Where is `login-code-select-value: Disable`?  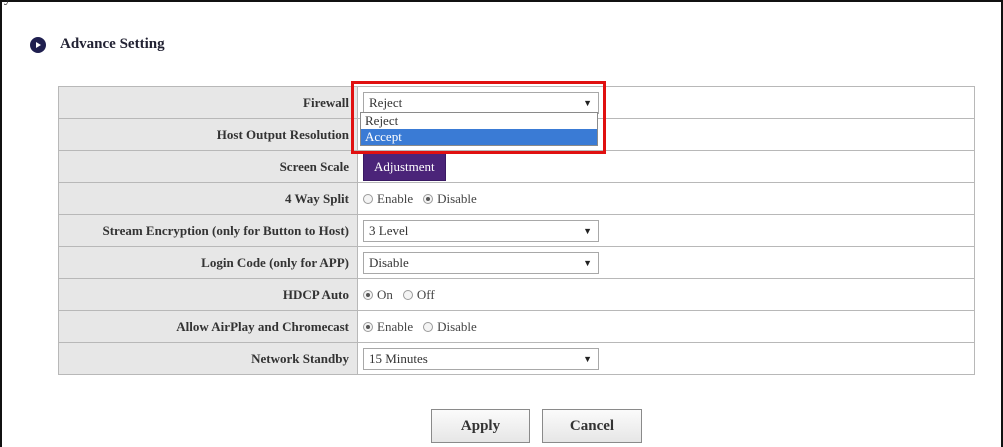 login-code-select-value: Disable is located at coordinates (389, 262).